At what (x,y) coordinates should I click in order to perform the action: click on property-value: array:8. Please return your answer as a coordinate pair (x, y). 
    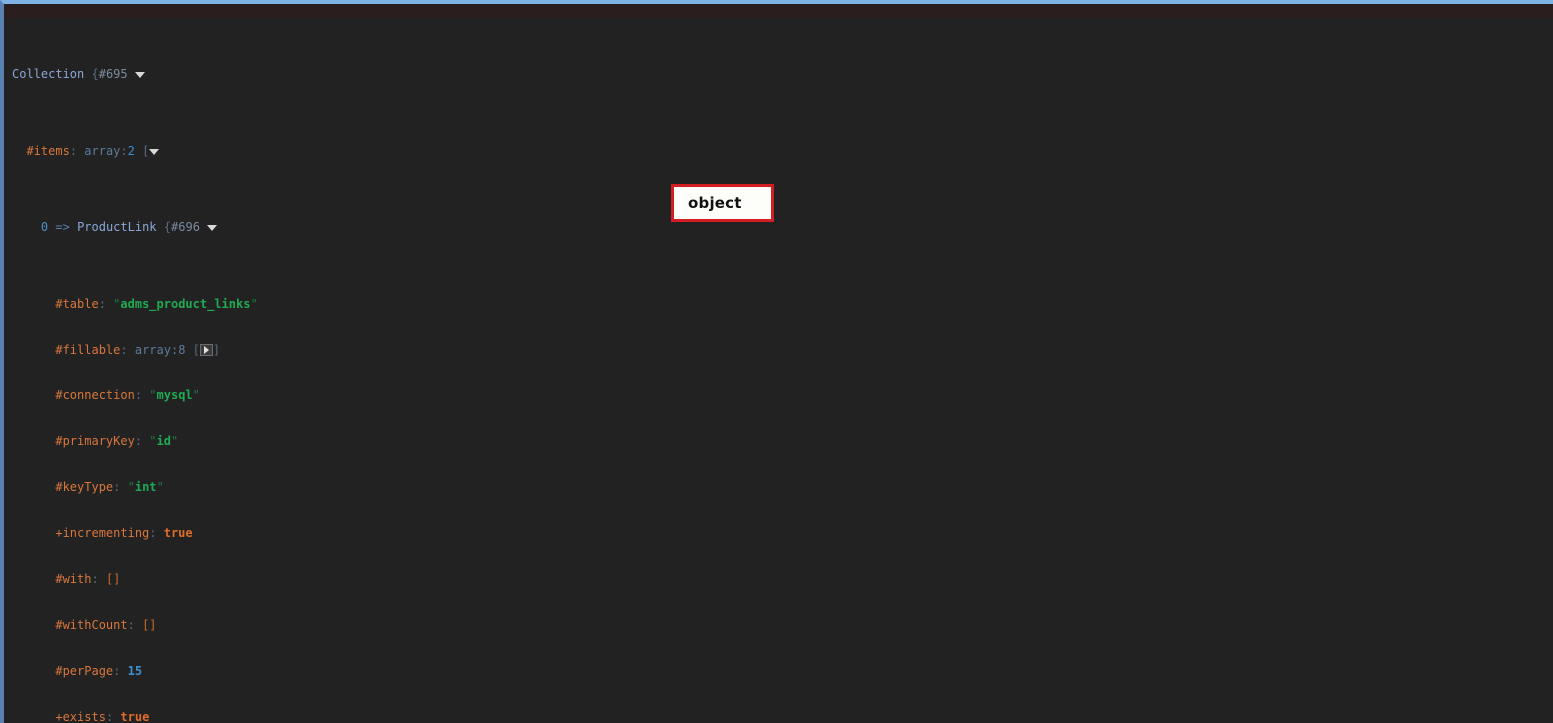
    Looking at the image, I should click on (160, 349).